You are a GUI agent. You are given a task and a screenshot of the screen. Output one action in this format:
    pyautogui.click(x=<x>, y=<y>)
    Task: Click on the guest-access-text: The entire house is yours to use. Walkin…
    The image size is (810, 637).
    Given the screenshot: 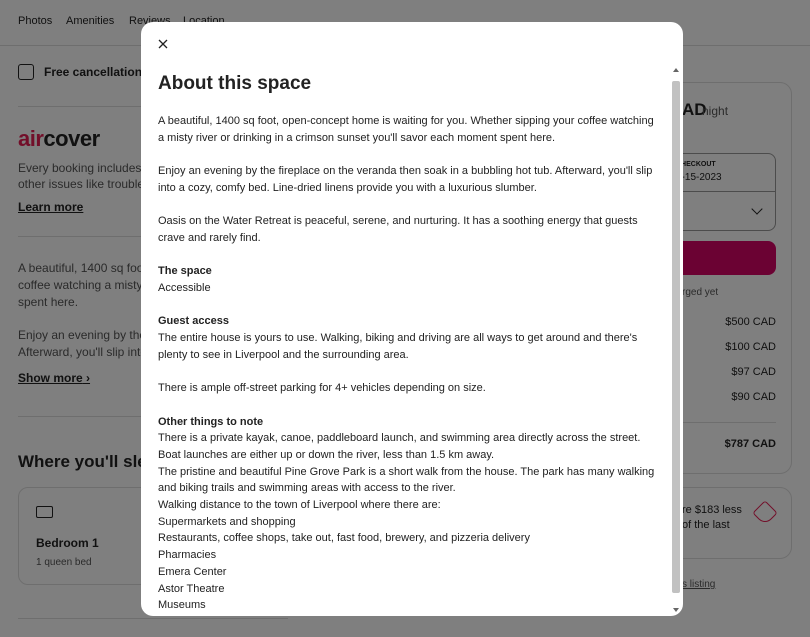 What is the action you would take?
    pyautogui.click(x=398, y=346)
    